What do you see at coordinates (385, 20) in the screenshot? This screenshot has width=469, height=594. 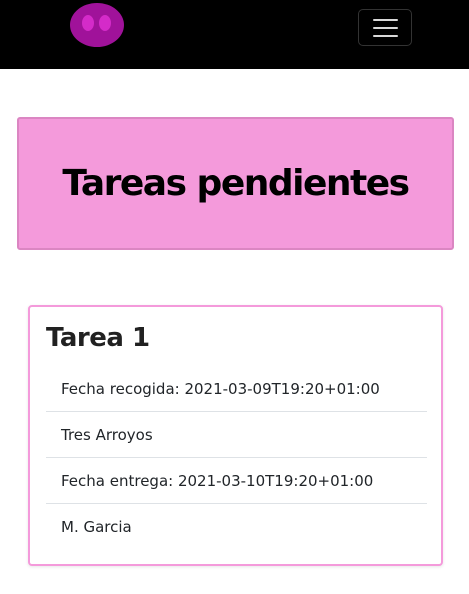 I see `hamburger-menu-icon` at bounding box center [385, 20].